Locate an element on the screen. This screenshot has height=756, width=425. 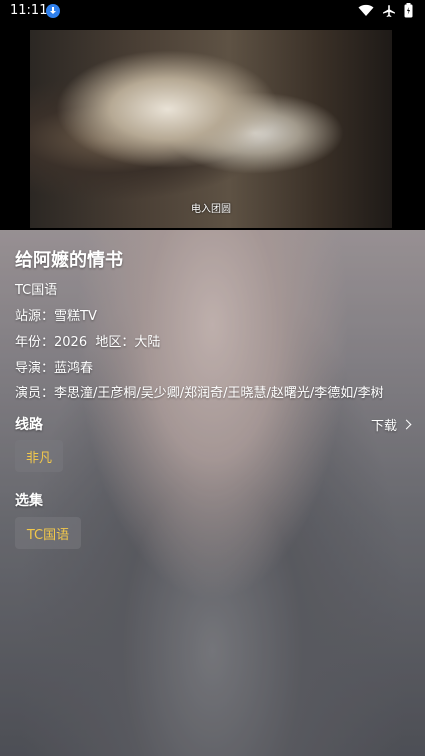
director-value: 蓝鸿春 is located at coordinates (74, 368).